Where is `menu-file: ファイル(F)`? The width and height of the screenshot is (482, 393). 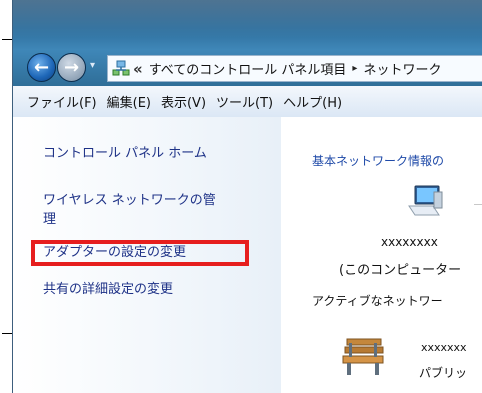 menu-file: ファイル(F) is located at coordinates (62, 101).